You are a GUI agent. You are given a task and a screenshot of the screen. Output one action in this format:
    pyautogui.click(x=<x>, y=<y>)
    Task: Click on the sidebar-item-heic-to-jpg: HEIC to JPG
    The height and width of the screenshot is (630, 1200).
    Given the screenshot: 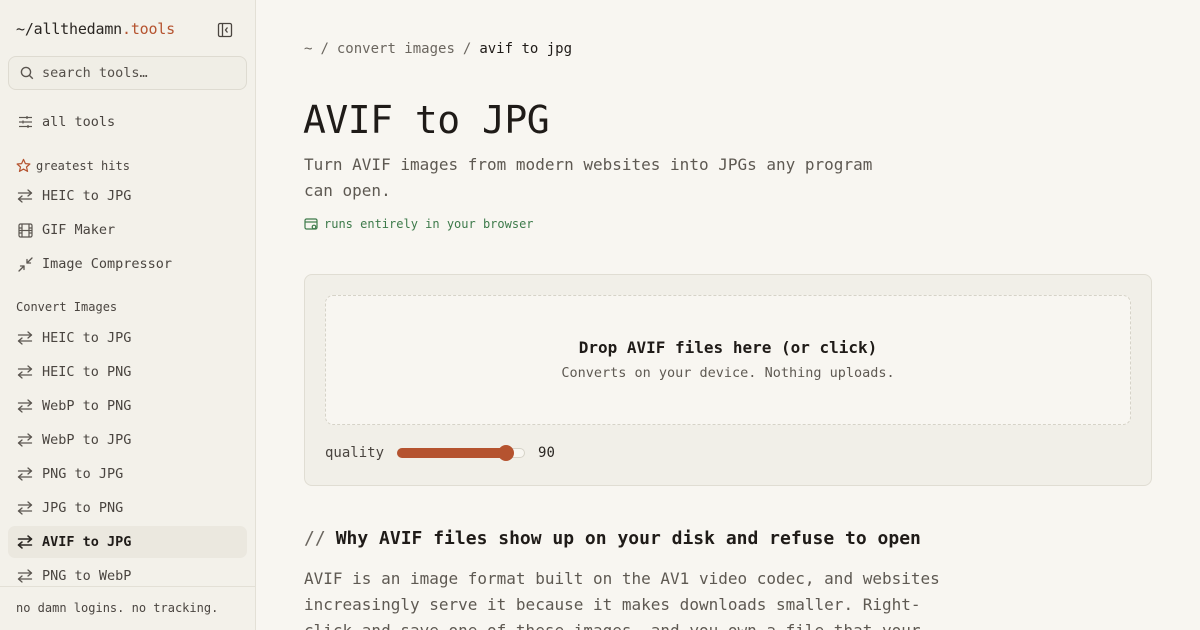 What is the action you would take?
    pyautogui.click(x=127, y=338)
    